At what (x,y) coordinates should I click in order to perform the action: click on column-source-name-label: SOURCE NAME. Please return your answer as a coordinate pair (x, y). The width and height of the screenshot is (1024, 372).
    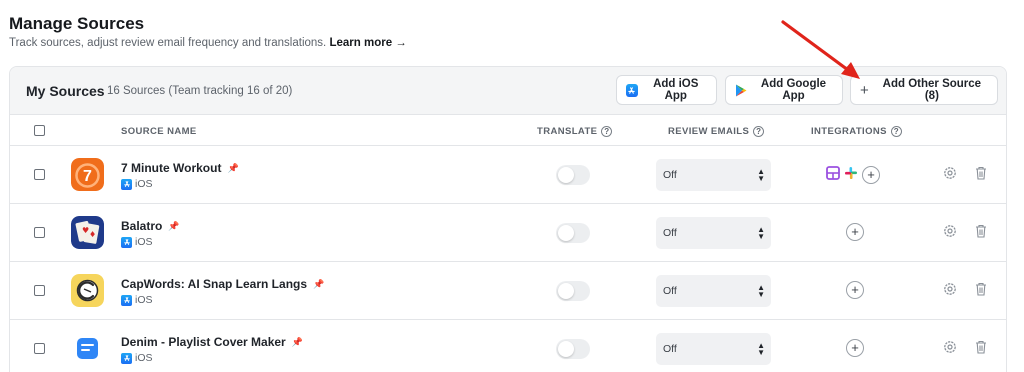
    Looking at the image, I should click on (159, 131).